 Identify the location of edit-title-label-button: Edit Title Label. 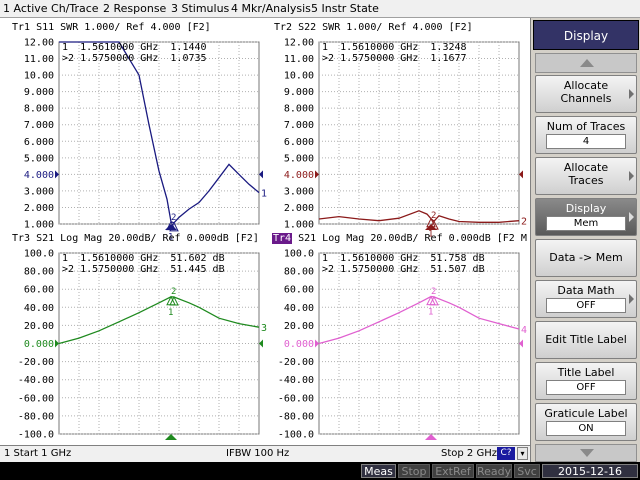
(586, 340).